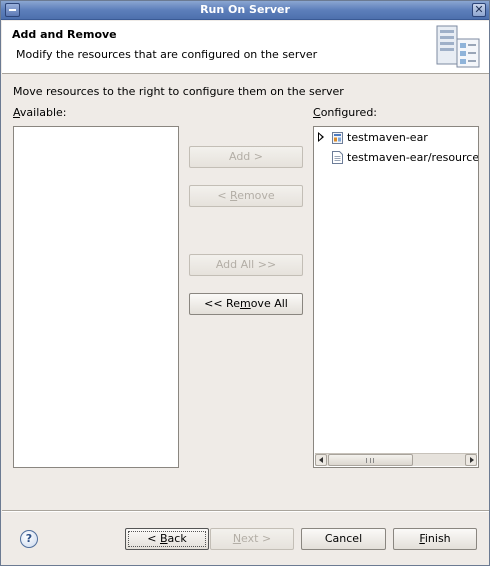 Image resolution: width=490 pixels, height=566 pixels. What do you see at coordinates (387, 137) in the screenshot?
I see `tree-item-label: testmaven-ear` at bounding box center [387, 137].